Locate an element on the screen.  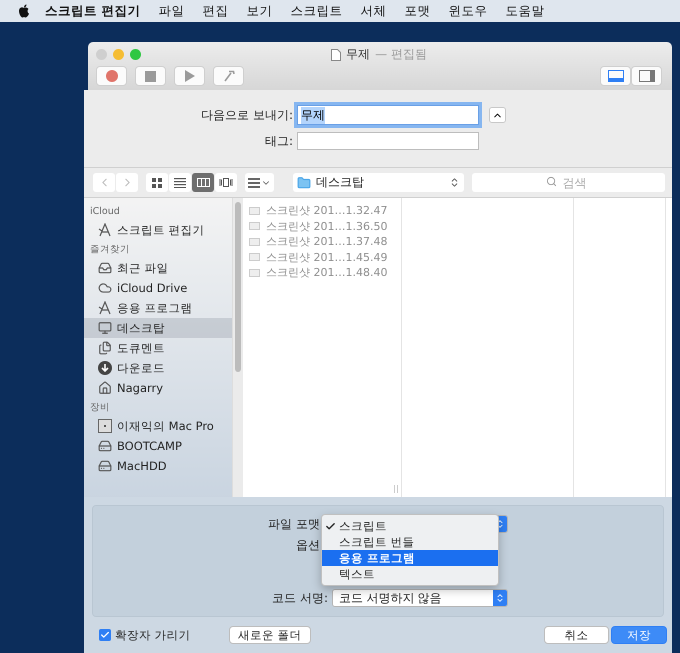
save-as-field: 무제 is located at coordinates (388, 115).